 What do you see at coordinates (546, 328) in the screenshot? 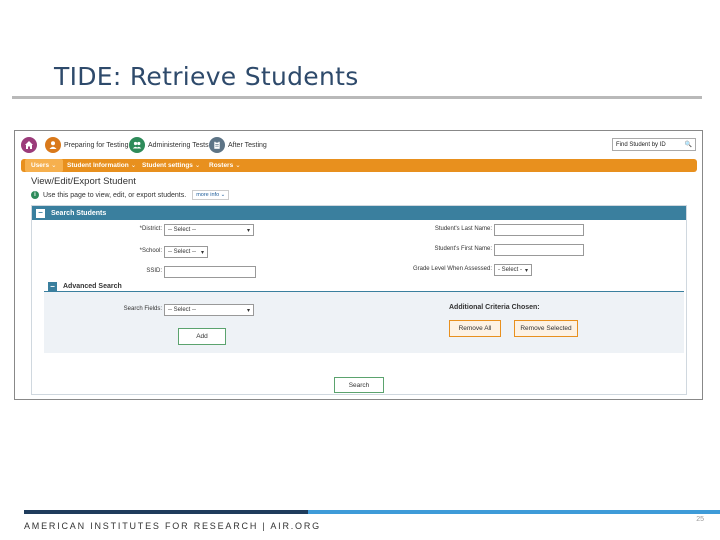
I see `remove-selected-button: Remove Selected` at bounding box center [546, 328].